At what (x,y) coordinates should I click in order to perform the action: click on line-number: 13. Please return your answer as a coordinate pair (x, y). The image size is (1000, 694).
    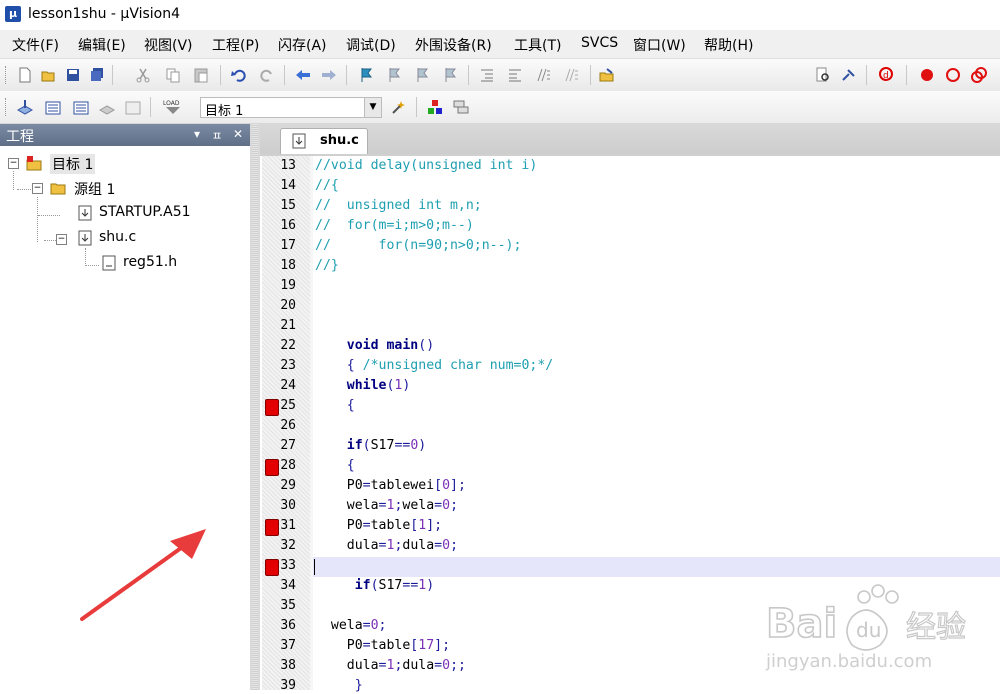
    Looking at the image, I should click on (288, 165).